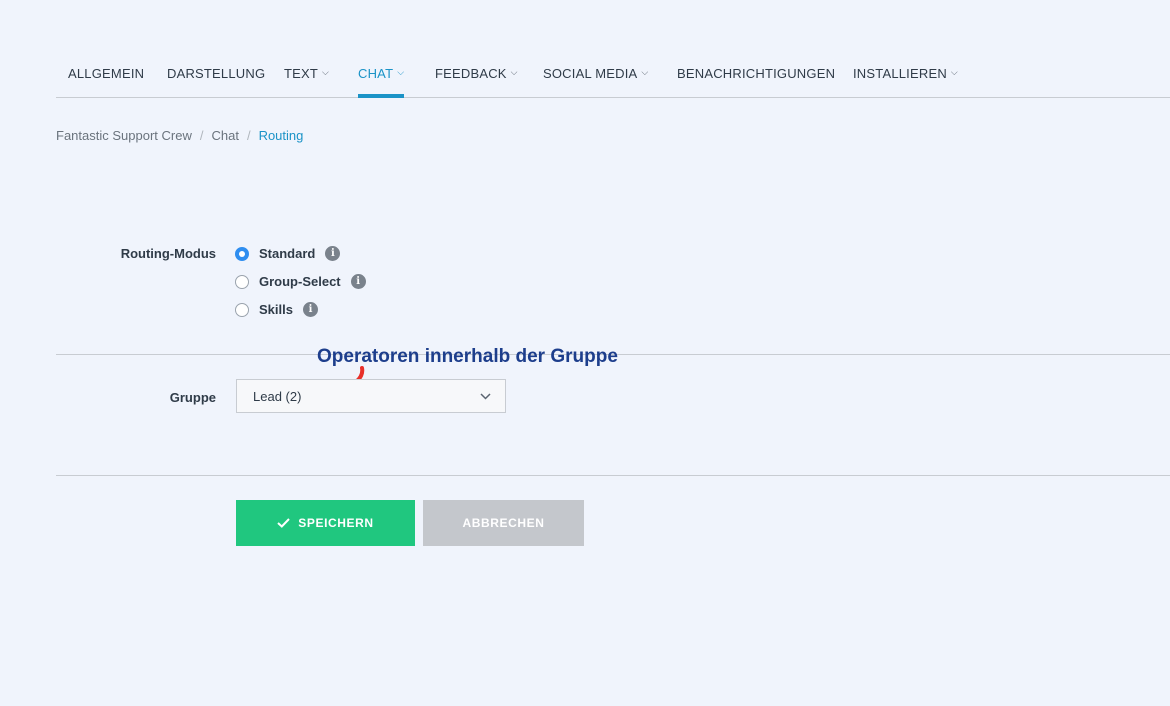 This screenshot has width=1170, height=706. Describe the element at coordinates (284, 523) in the screenshot. I see `check-icon` at that location.